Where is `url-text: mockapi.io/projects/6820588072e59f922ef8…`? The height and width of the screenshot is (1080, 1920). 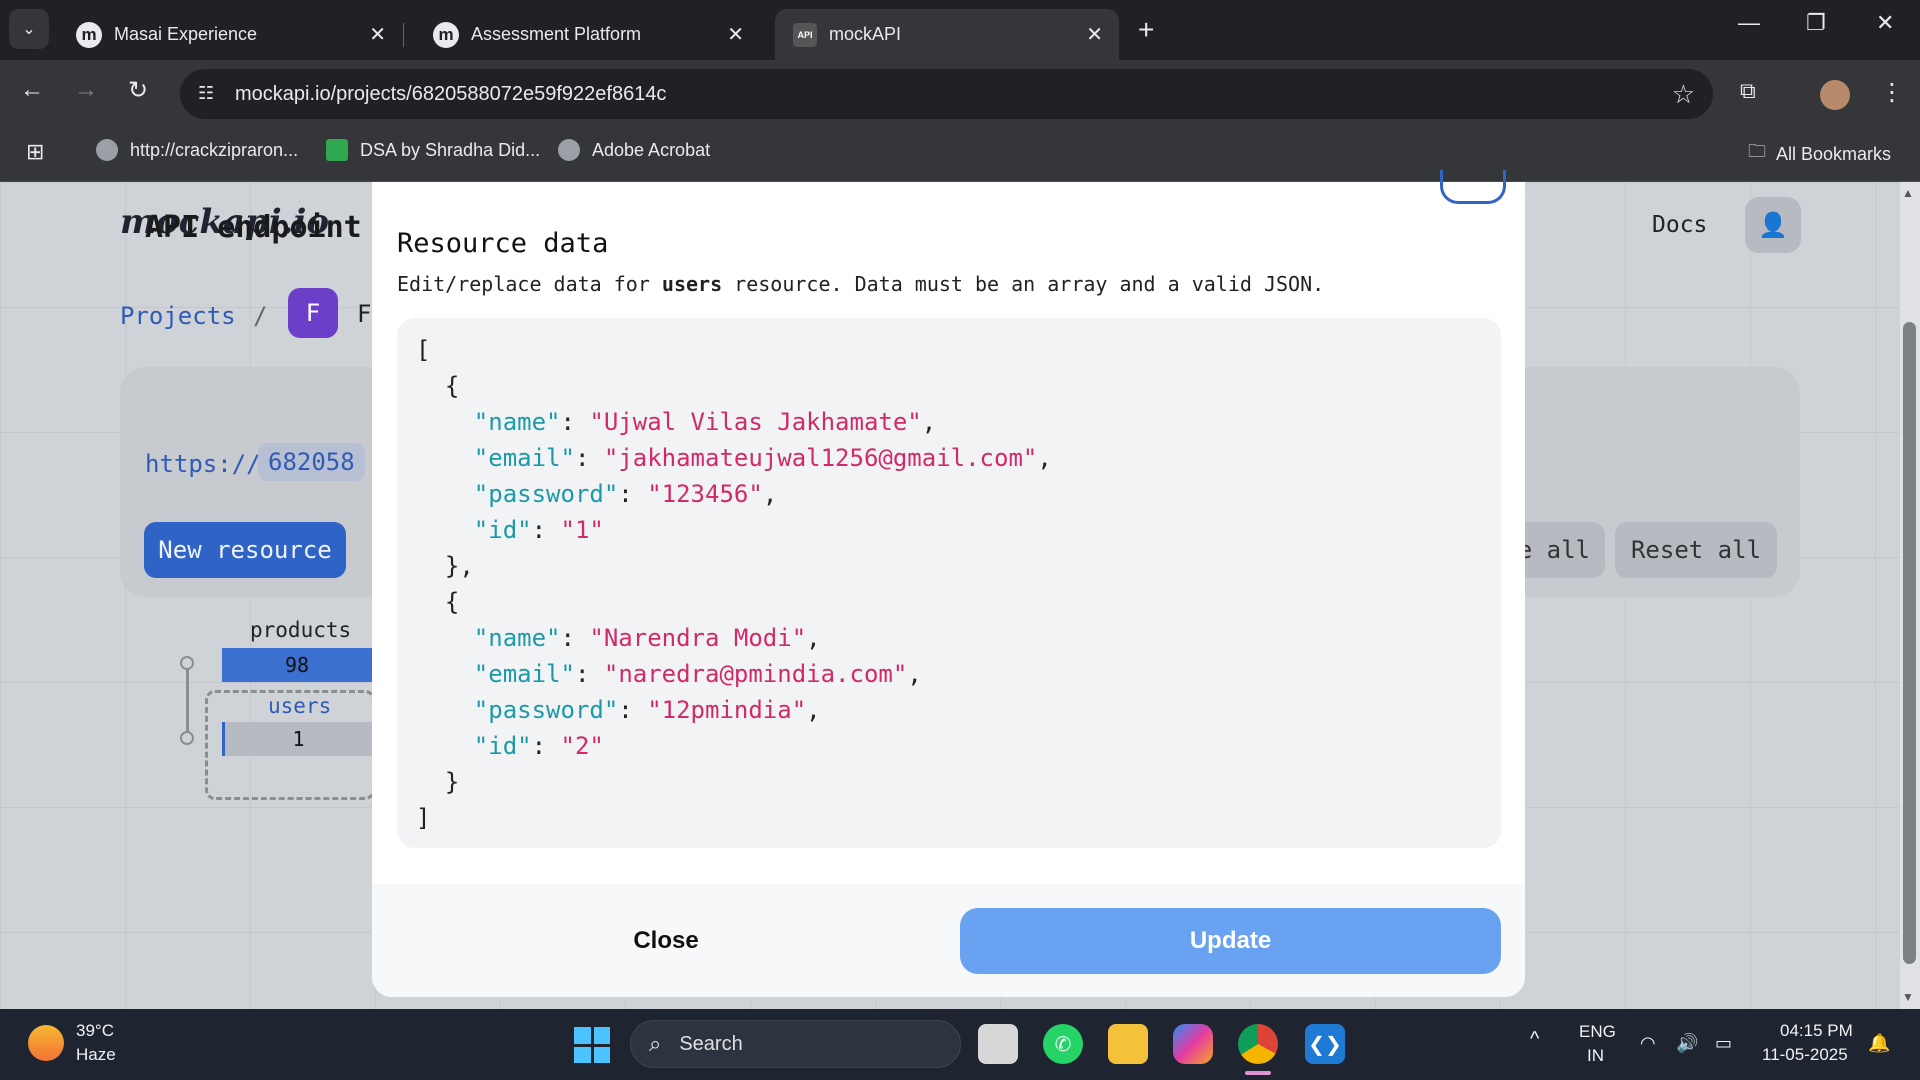
url-text: mockapi.io/projects/6820588072e59f922ef8… is located at coordinates (451, 93).